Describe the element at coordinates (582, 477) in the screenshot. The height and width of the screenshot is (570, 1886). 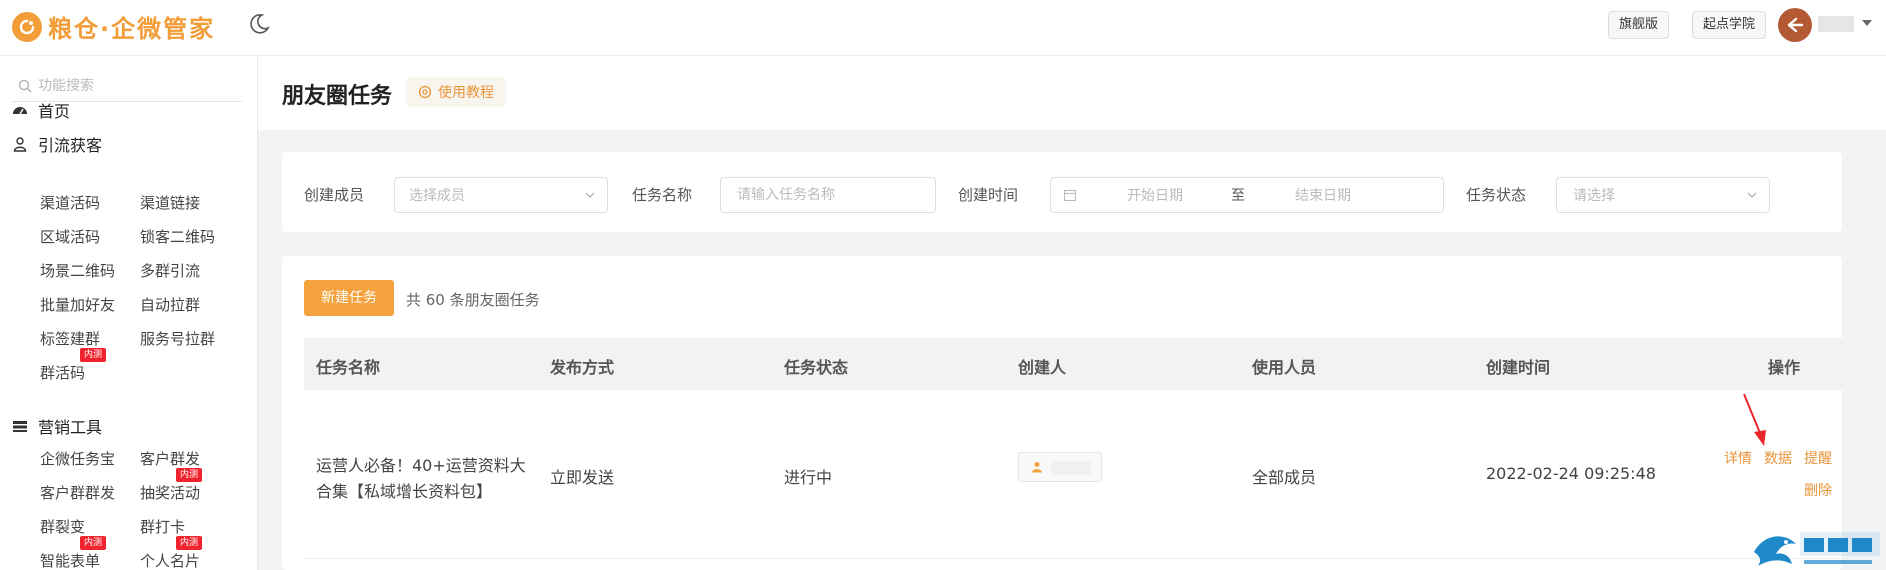
I see `publish-method: 立即发送` at that location.